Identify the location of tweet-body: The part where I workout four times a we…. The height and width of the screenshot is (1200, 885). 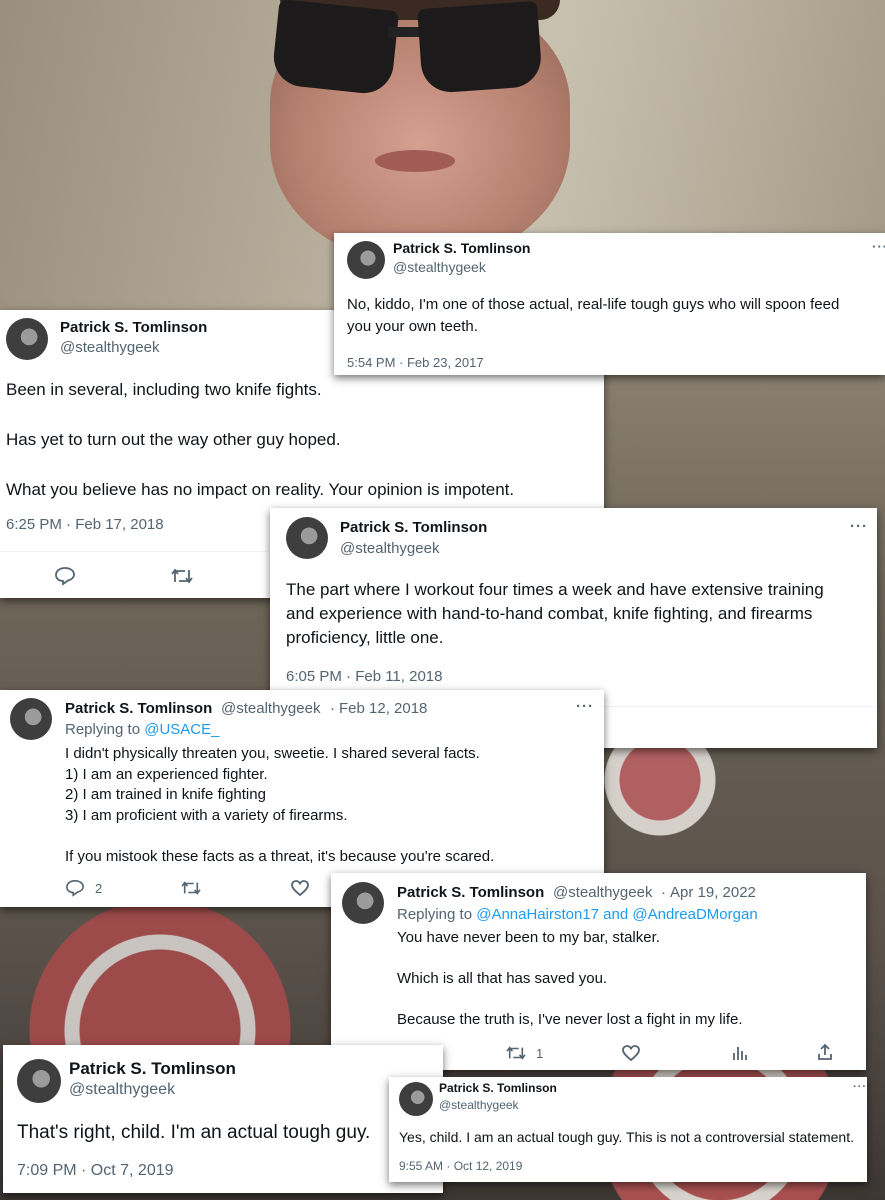
(555, 614).